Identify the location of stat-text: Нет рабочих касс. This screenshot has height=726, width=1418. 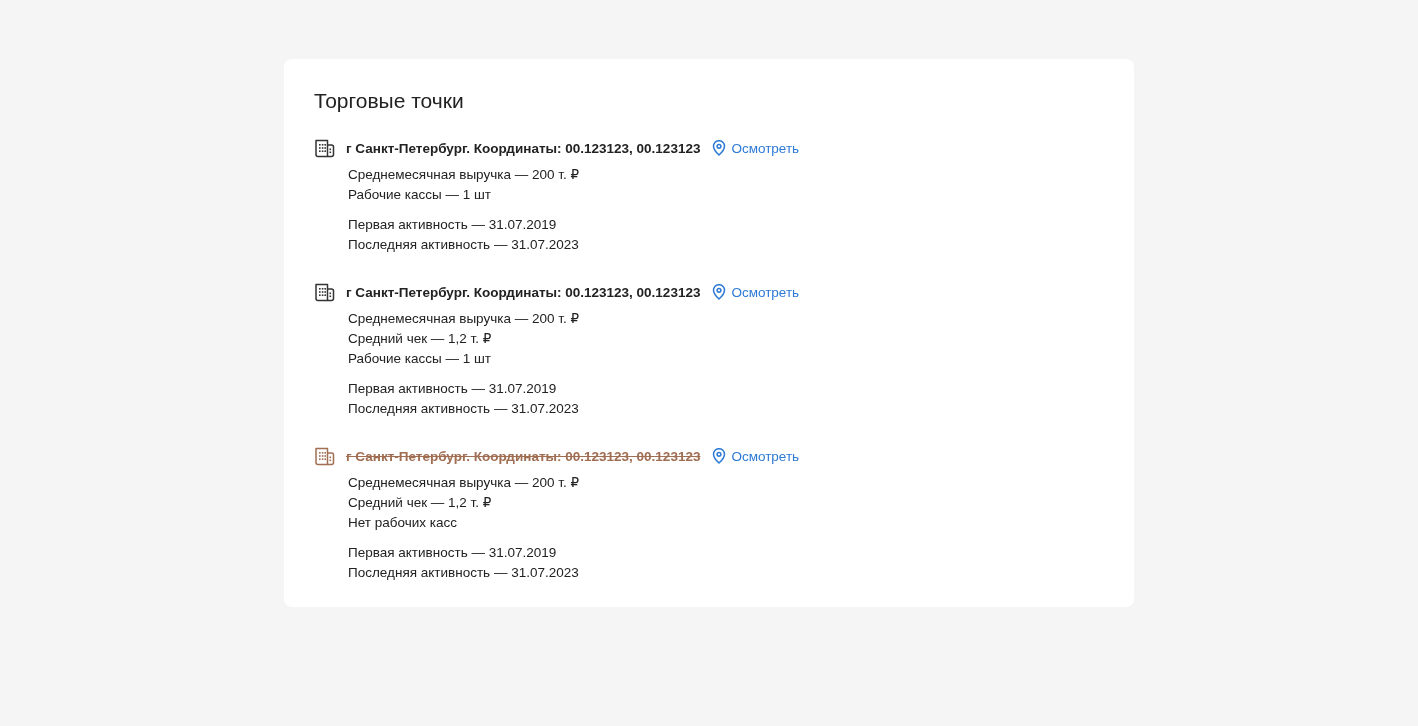
(403, 523).